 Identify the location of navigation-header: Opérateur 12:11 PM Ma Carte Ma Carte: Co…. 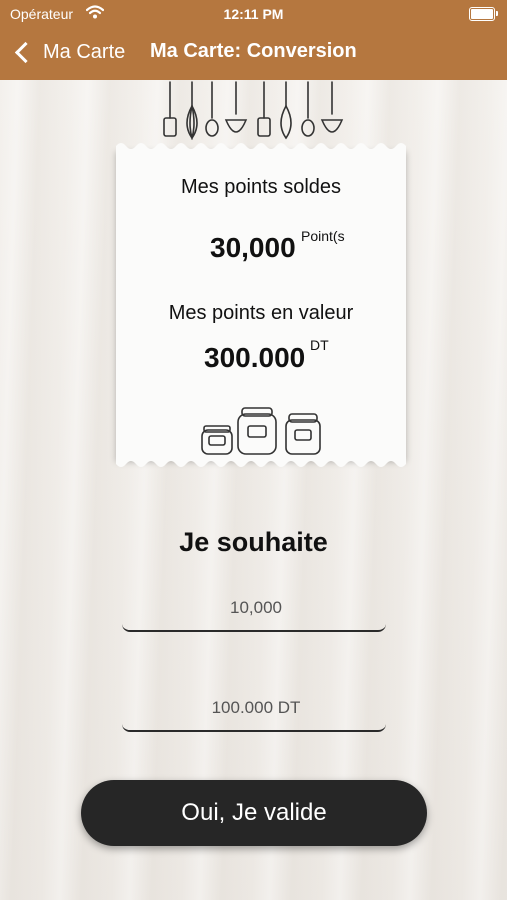
(253, 40).